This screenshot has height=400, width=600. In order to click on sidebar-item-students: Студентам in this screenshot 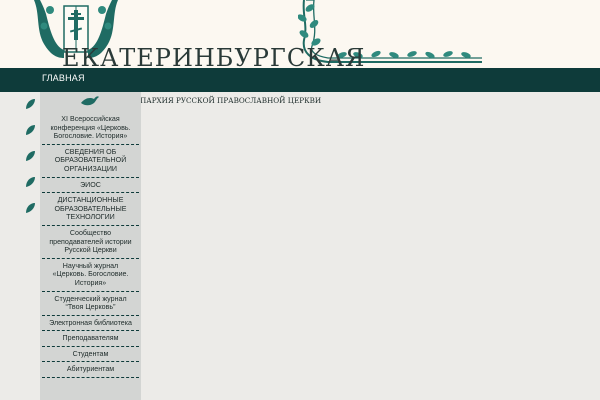, I will do `click(90, 355)`.